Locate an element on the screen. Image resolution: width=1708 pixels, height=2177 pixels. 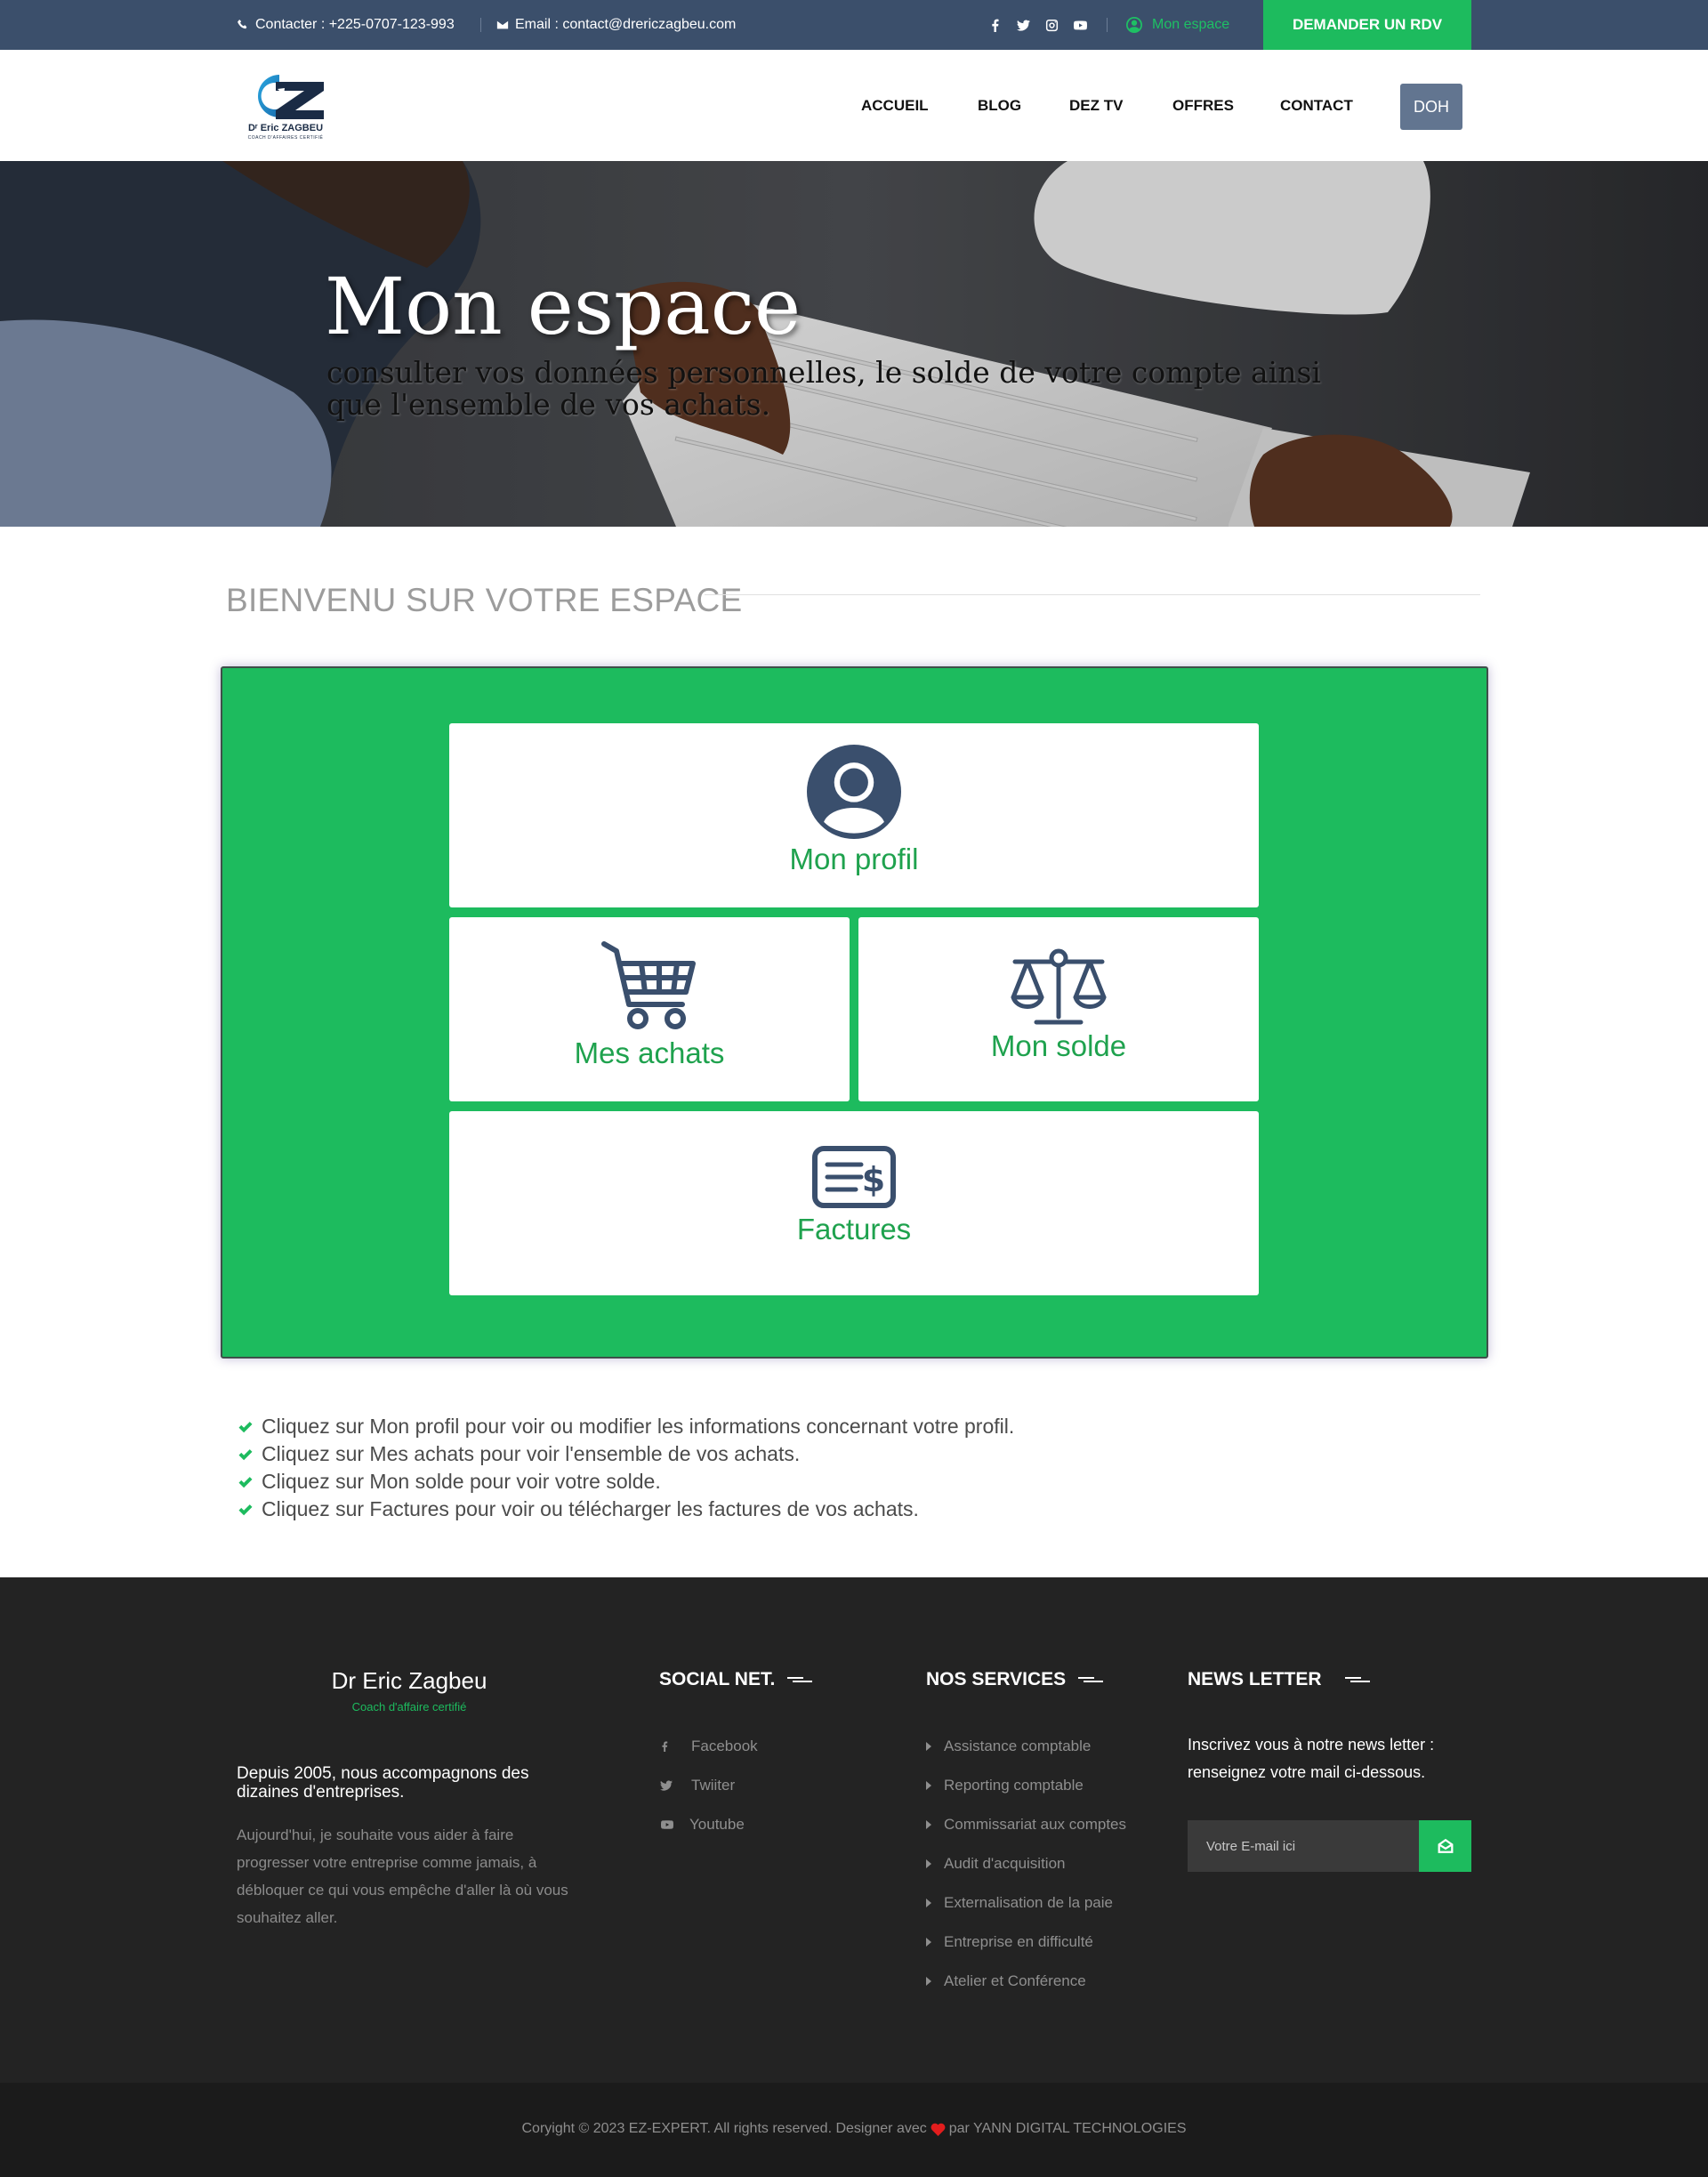
balance-scale-icon is located at coordinates (1059, 986).